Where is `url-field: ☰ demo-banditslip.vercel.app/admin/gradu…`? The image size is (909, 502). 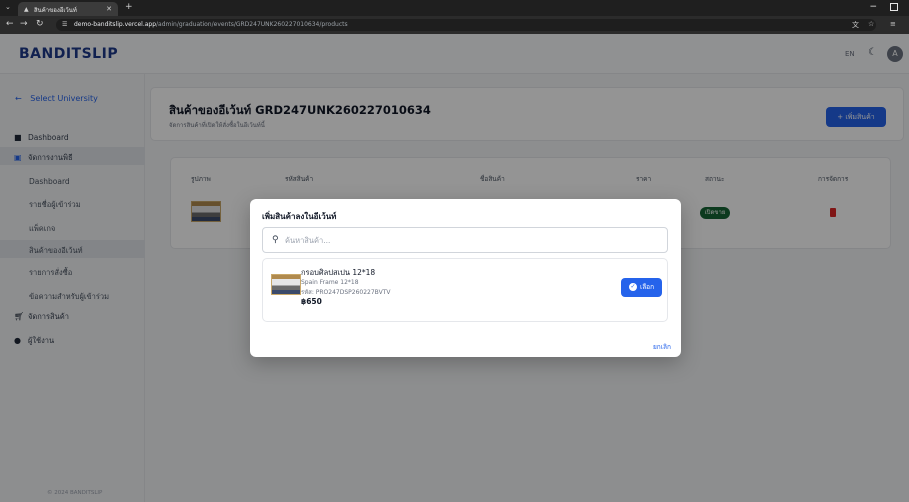
url-field: ☰ demo-banditslip.vercel.app/admin/gradu… is located at coordinates (466, 25).